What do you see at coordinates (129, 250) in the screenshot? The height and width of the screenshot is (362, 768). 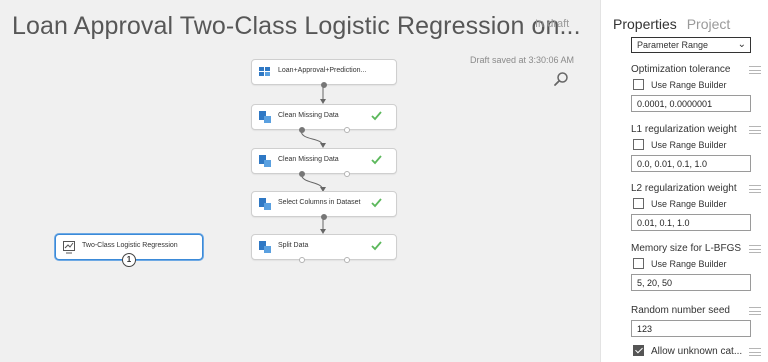 I see `two-class-logistic-regression-module: Two-Class Logistic Regression 1` at bounding box center [129, 250].